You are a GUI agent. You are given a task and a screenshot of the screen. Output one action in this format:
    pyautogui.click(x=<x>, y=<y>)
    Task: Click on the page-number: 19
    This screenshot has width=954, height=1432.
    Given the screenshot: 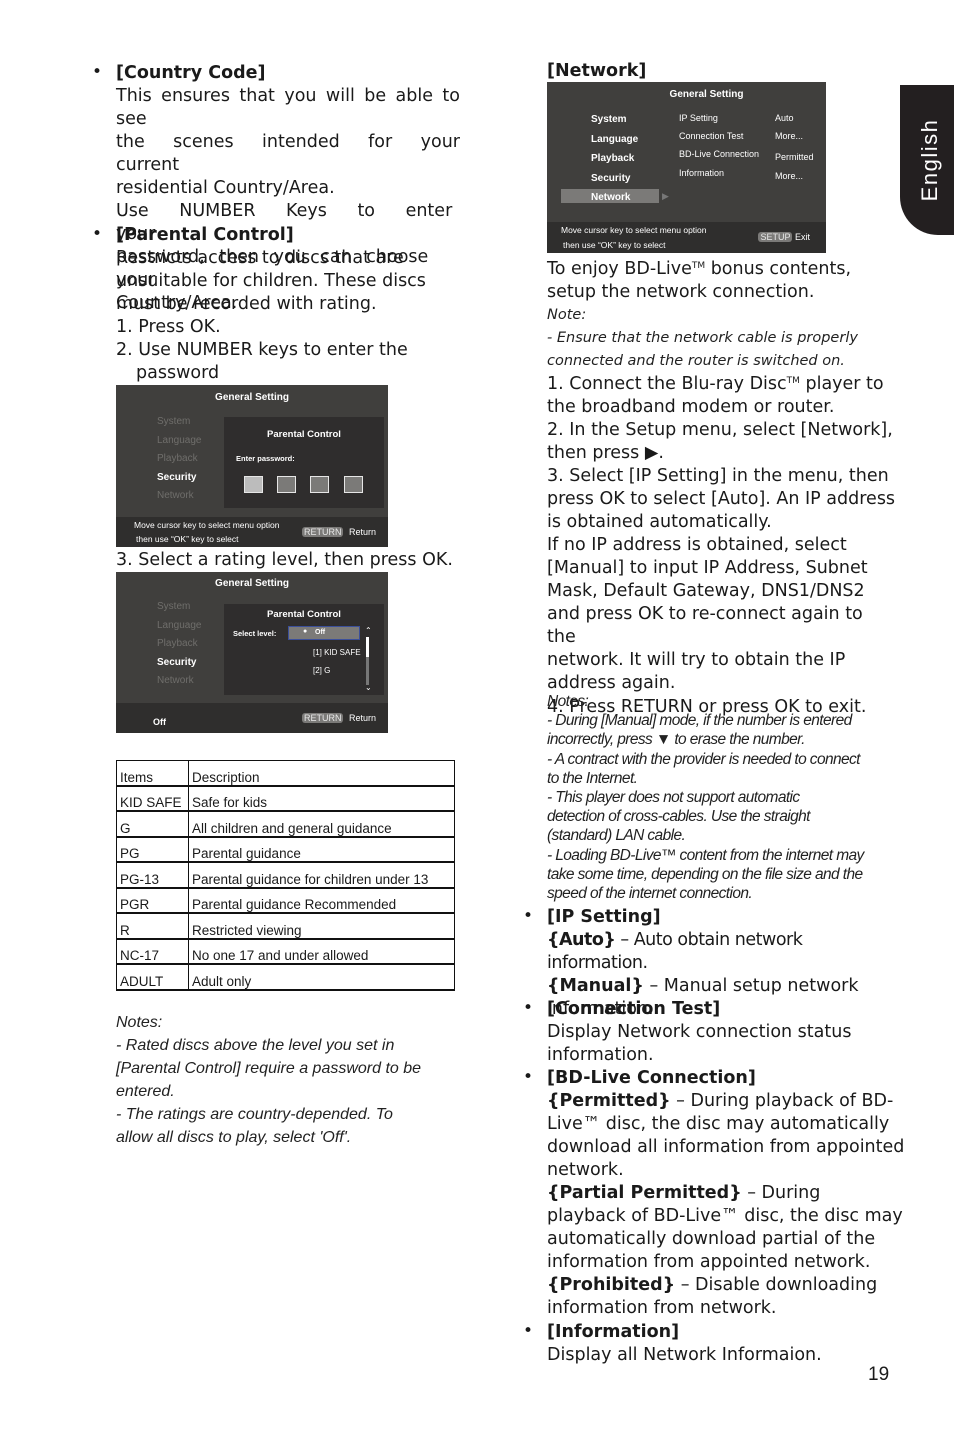 What is the action you would take?
    pyautogui.click(x=879, y=1374)
    